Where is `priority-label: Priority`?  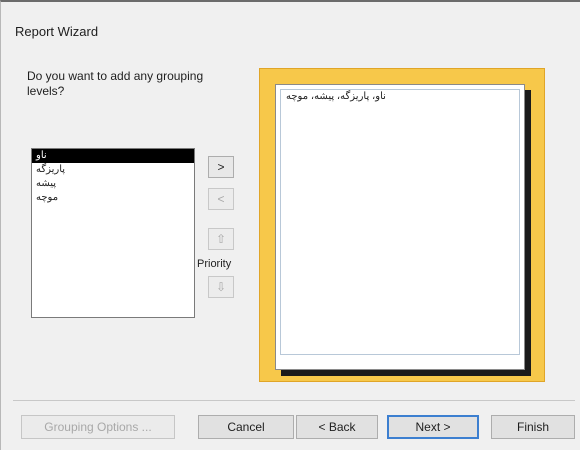
priority-label: Priority is located at coordinates (214, 264).